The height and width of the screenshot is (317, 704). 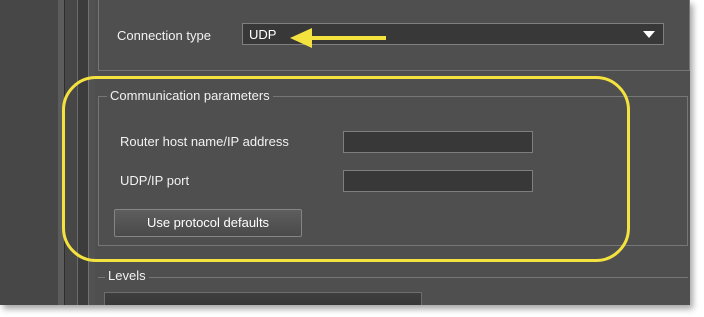 What do you see at coordinates (61, 152) in the screenshot?
I see `panel-divider` at bounding box center [61, 152].